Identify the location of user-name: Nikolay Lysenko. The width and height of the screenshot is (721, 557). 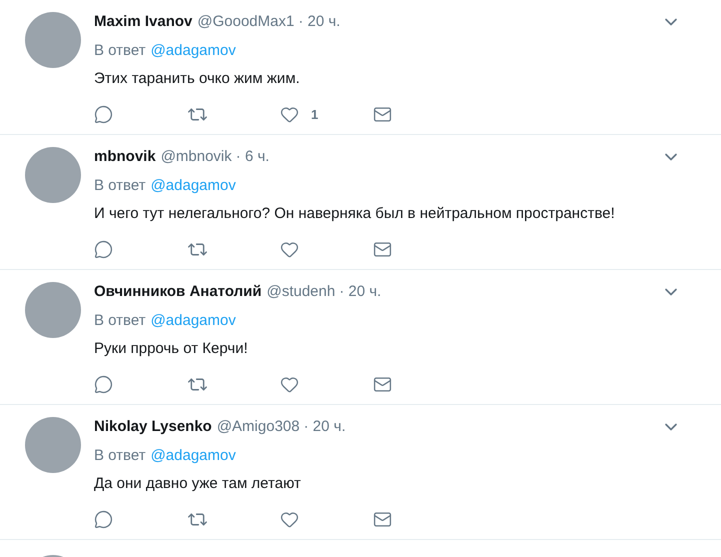
(153, 427).